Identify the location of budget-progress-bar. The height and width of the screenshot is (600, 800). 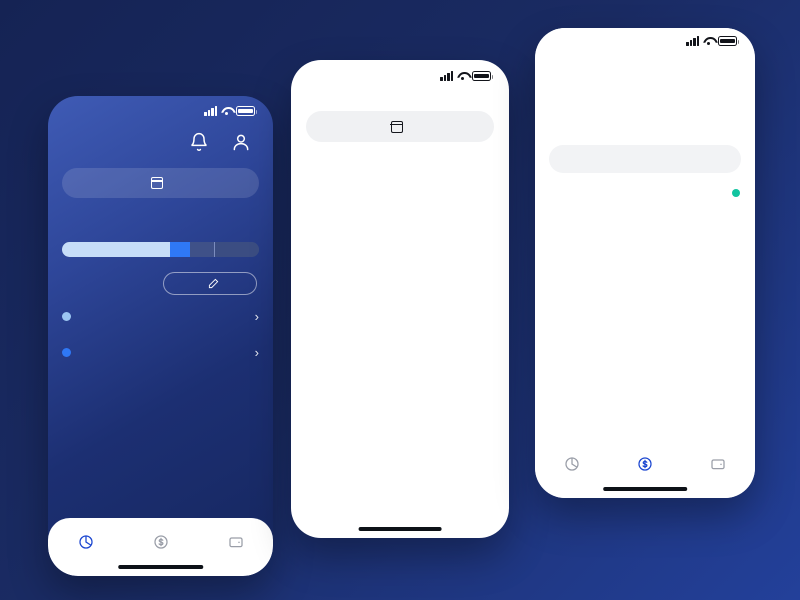
(160, 249).